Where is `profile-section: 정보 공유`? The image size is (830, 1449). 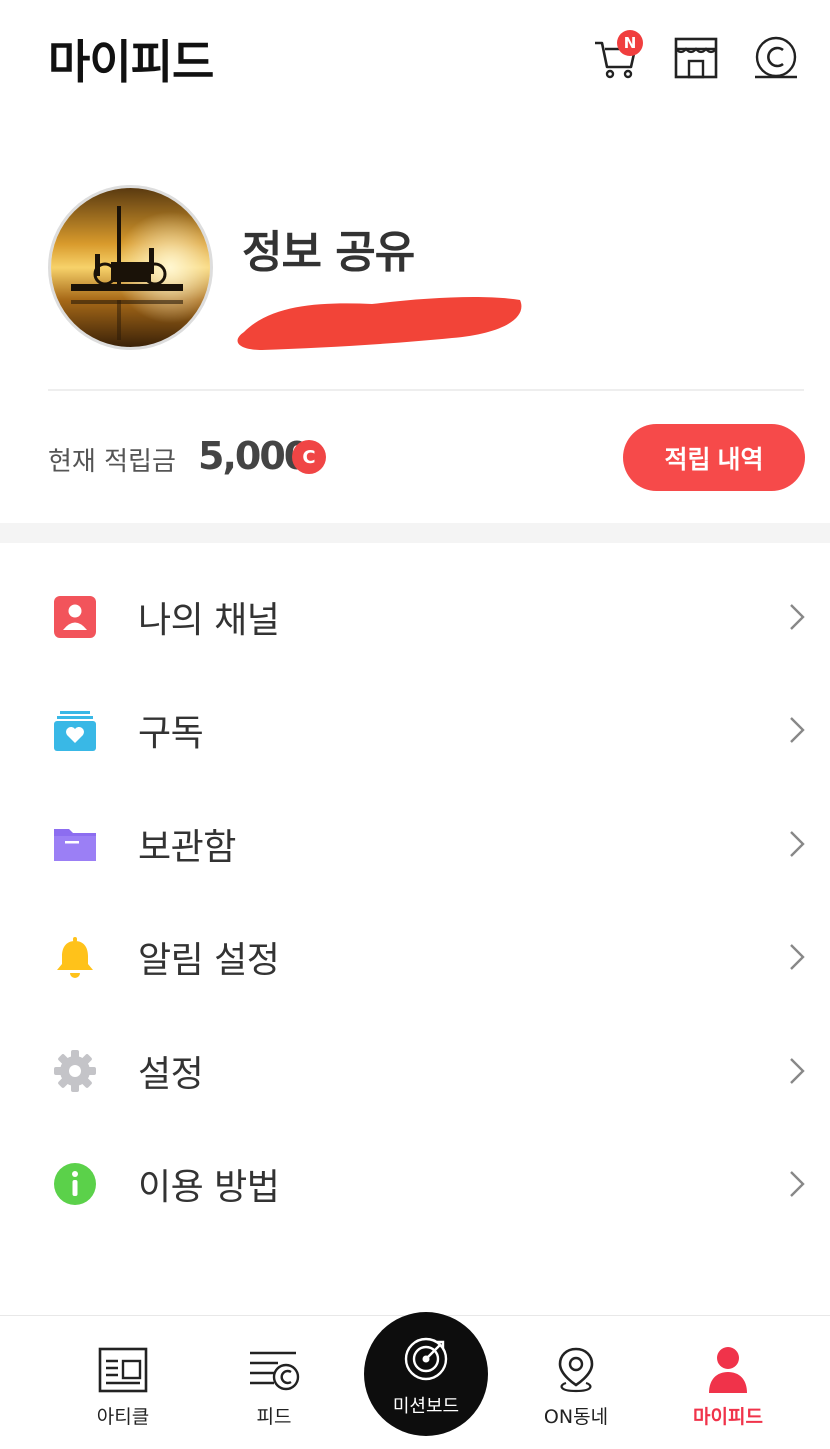
profile-section: 정보 공유 is located at coordinates (415, 285).